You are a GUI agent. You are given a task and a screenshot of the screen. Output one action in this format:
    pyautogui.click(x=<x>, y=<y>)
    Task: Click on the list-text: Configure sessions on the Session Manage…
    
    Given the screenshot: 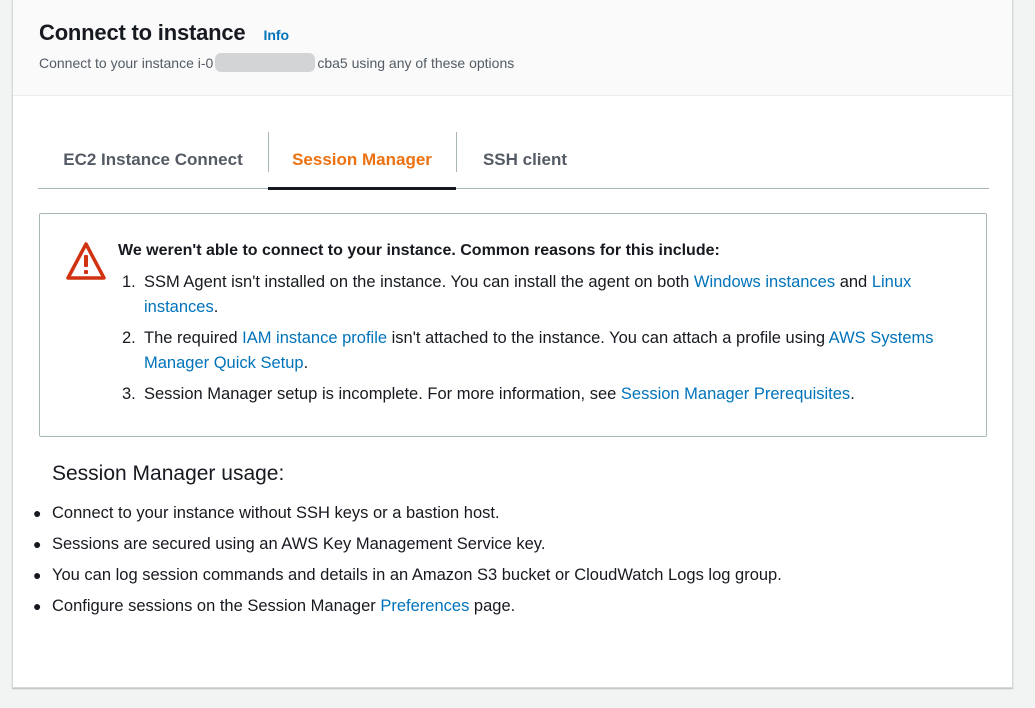 What is the action you would take?
    pyautogui.click(x=283, y=609)
    